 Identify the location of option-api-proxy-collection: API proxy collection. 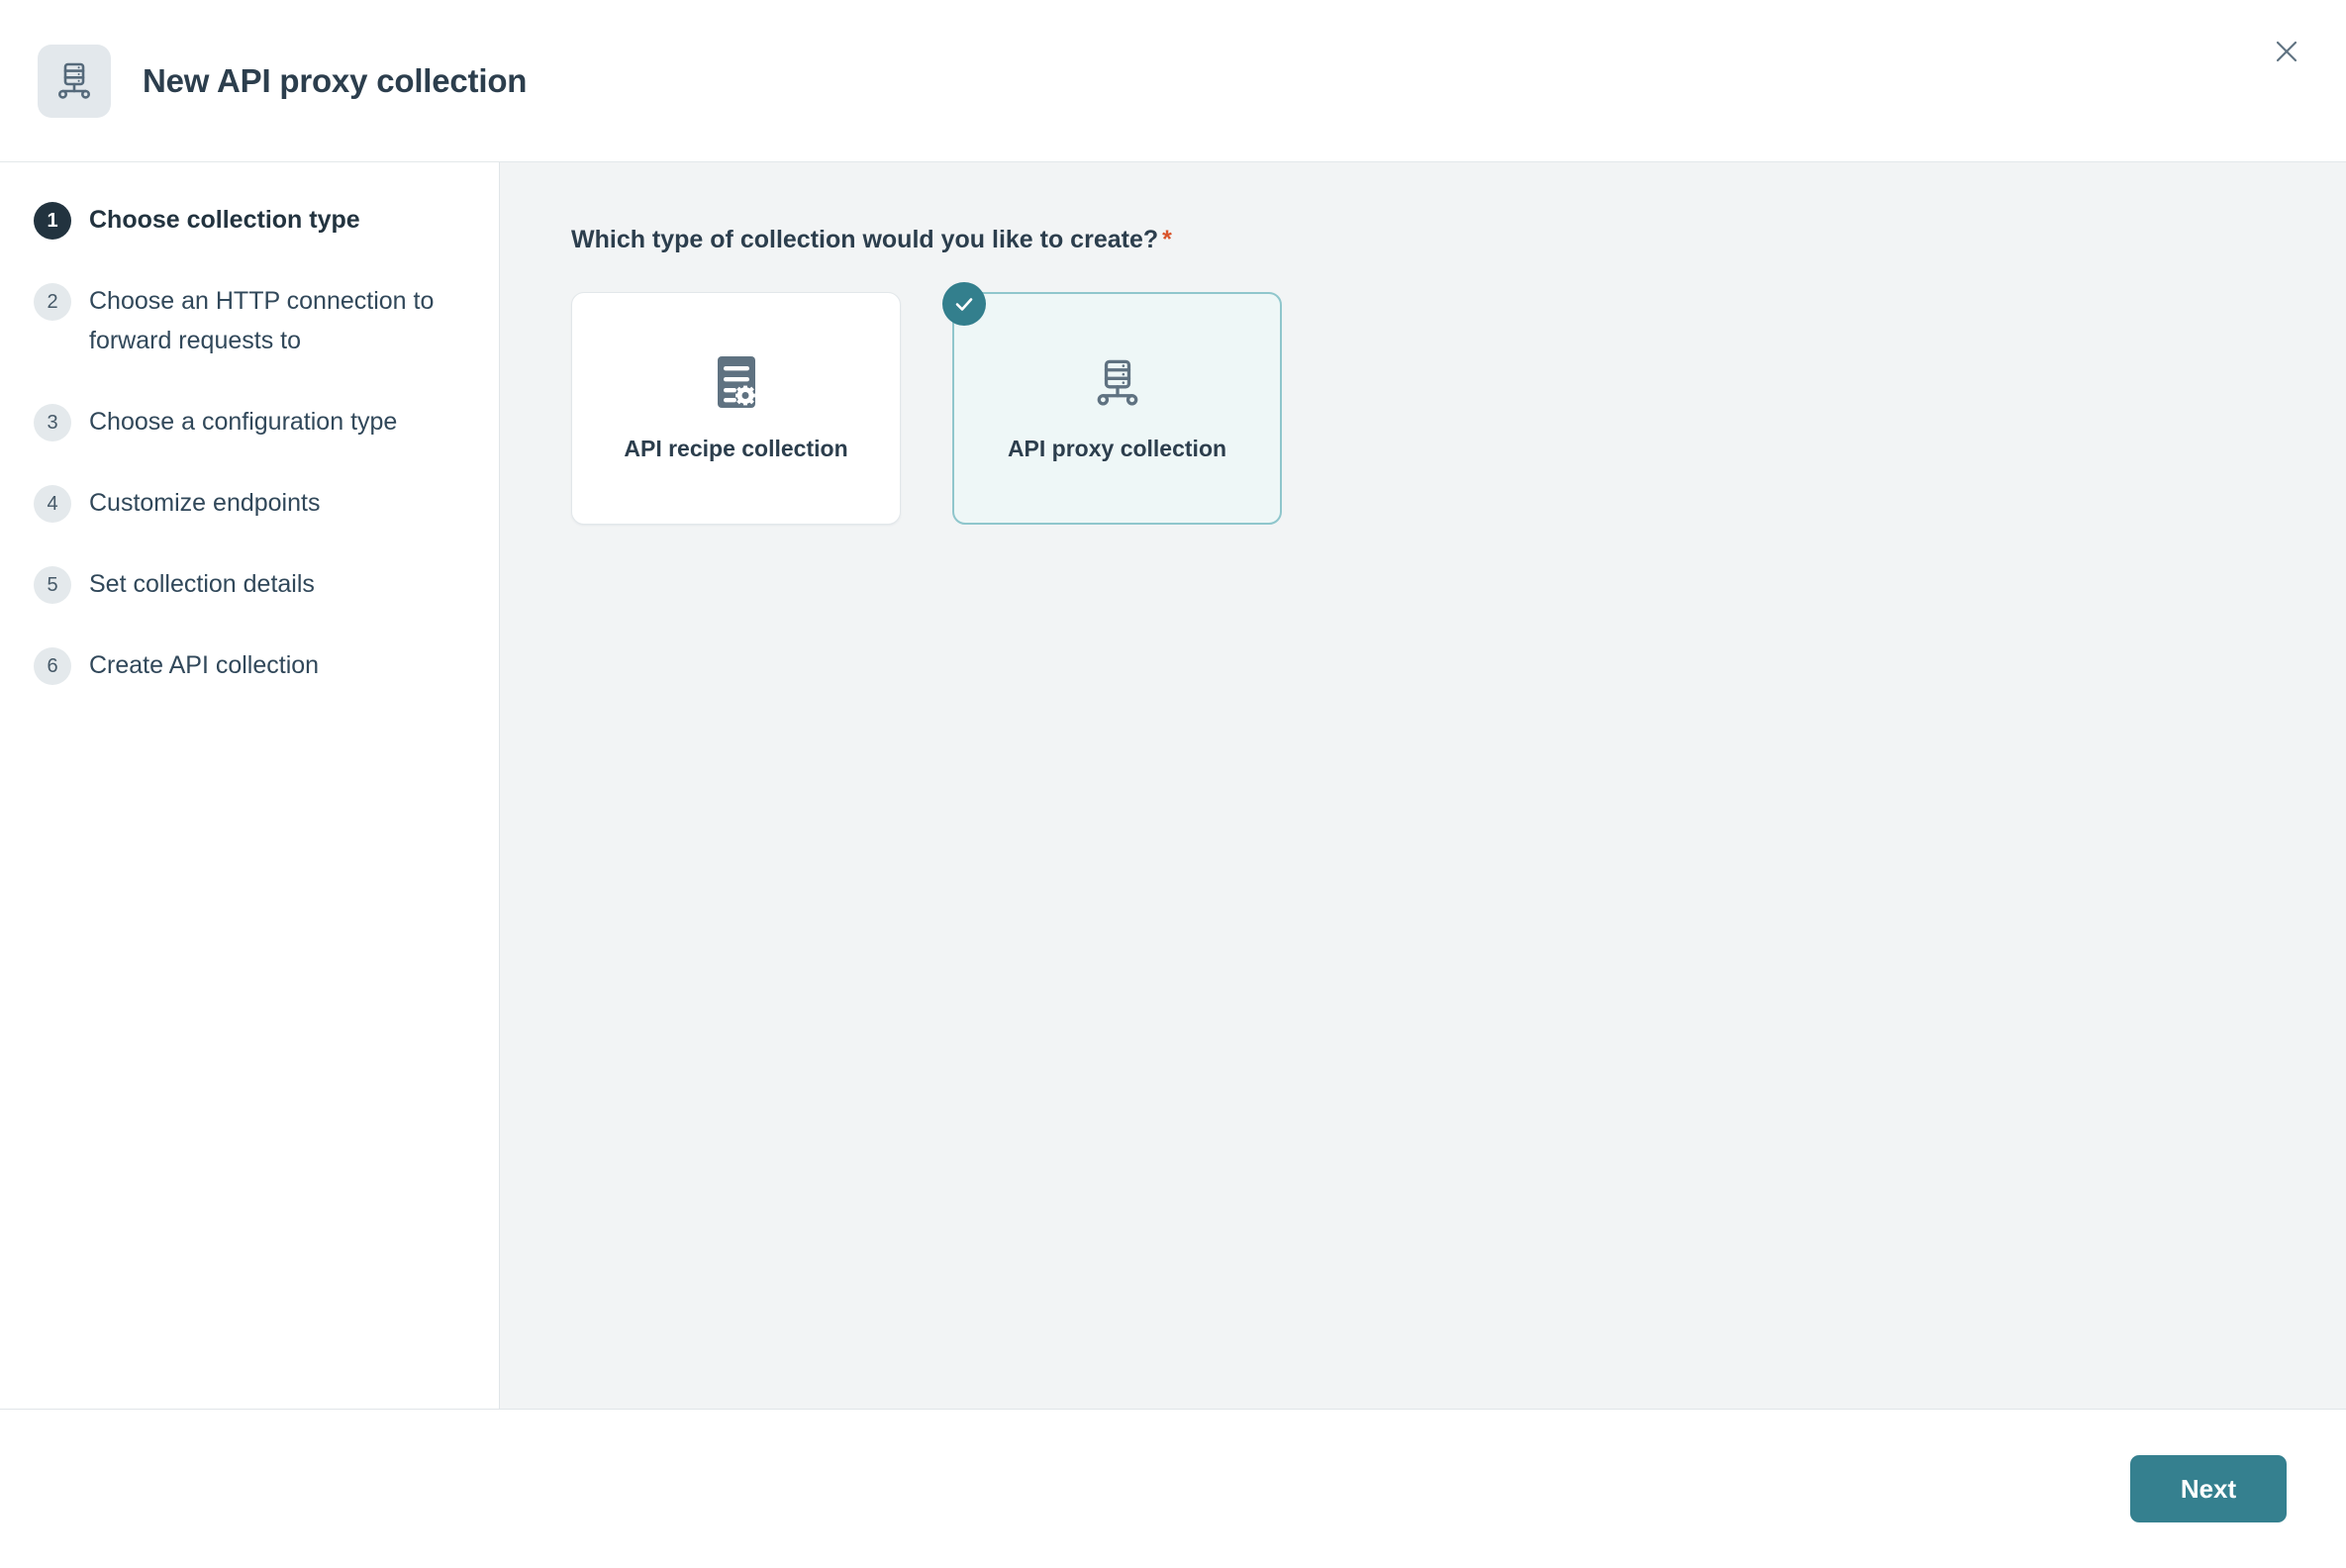
(1112, 403).